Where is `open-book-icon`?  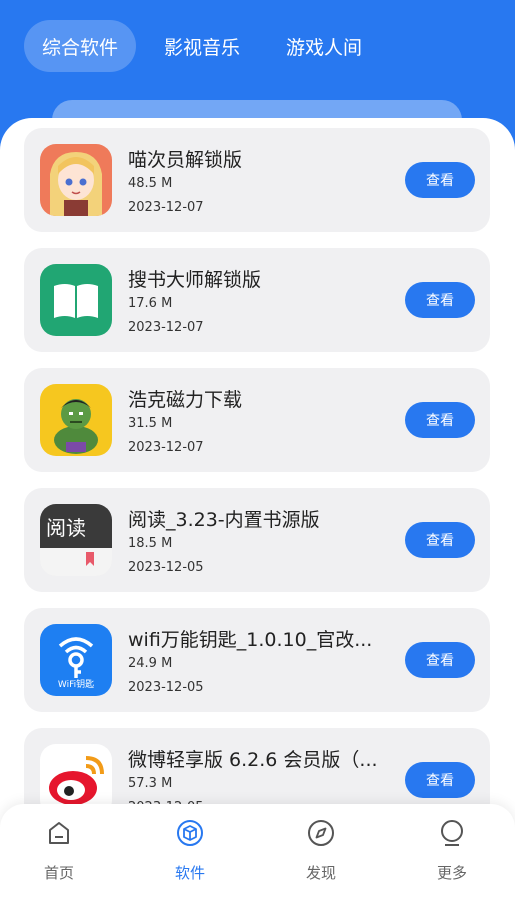
open-book-icon is located at coordinates (76, 300).